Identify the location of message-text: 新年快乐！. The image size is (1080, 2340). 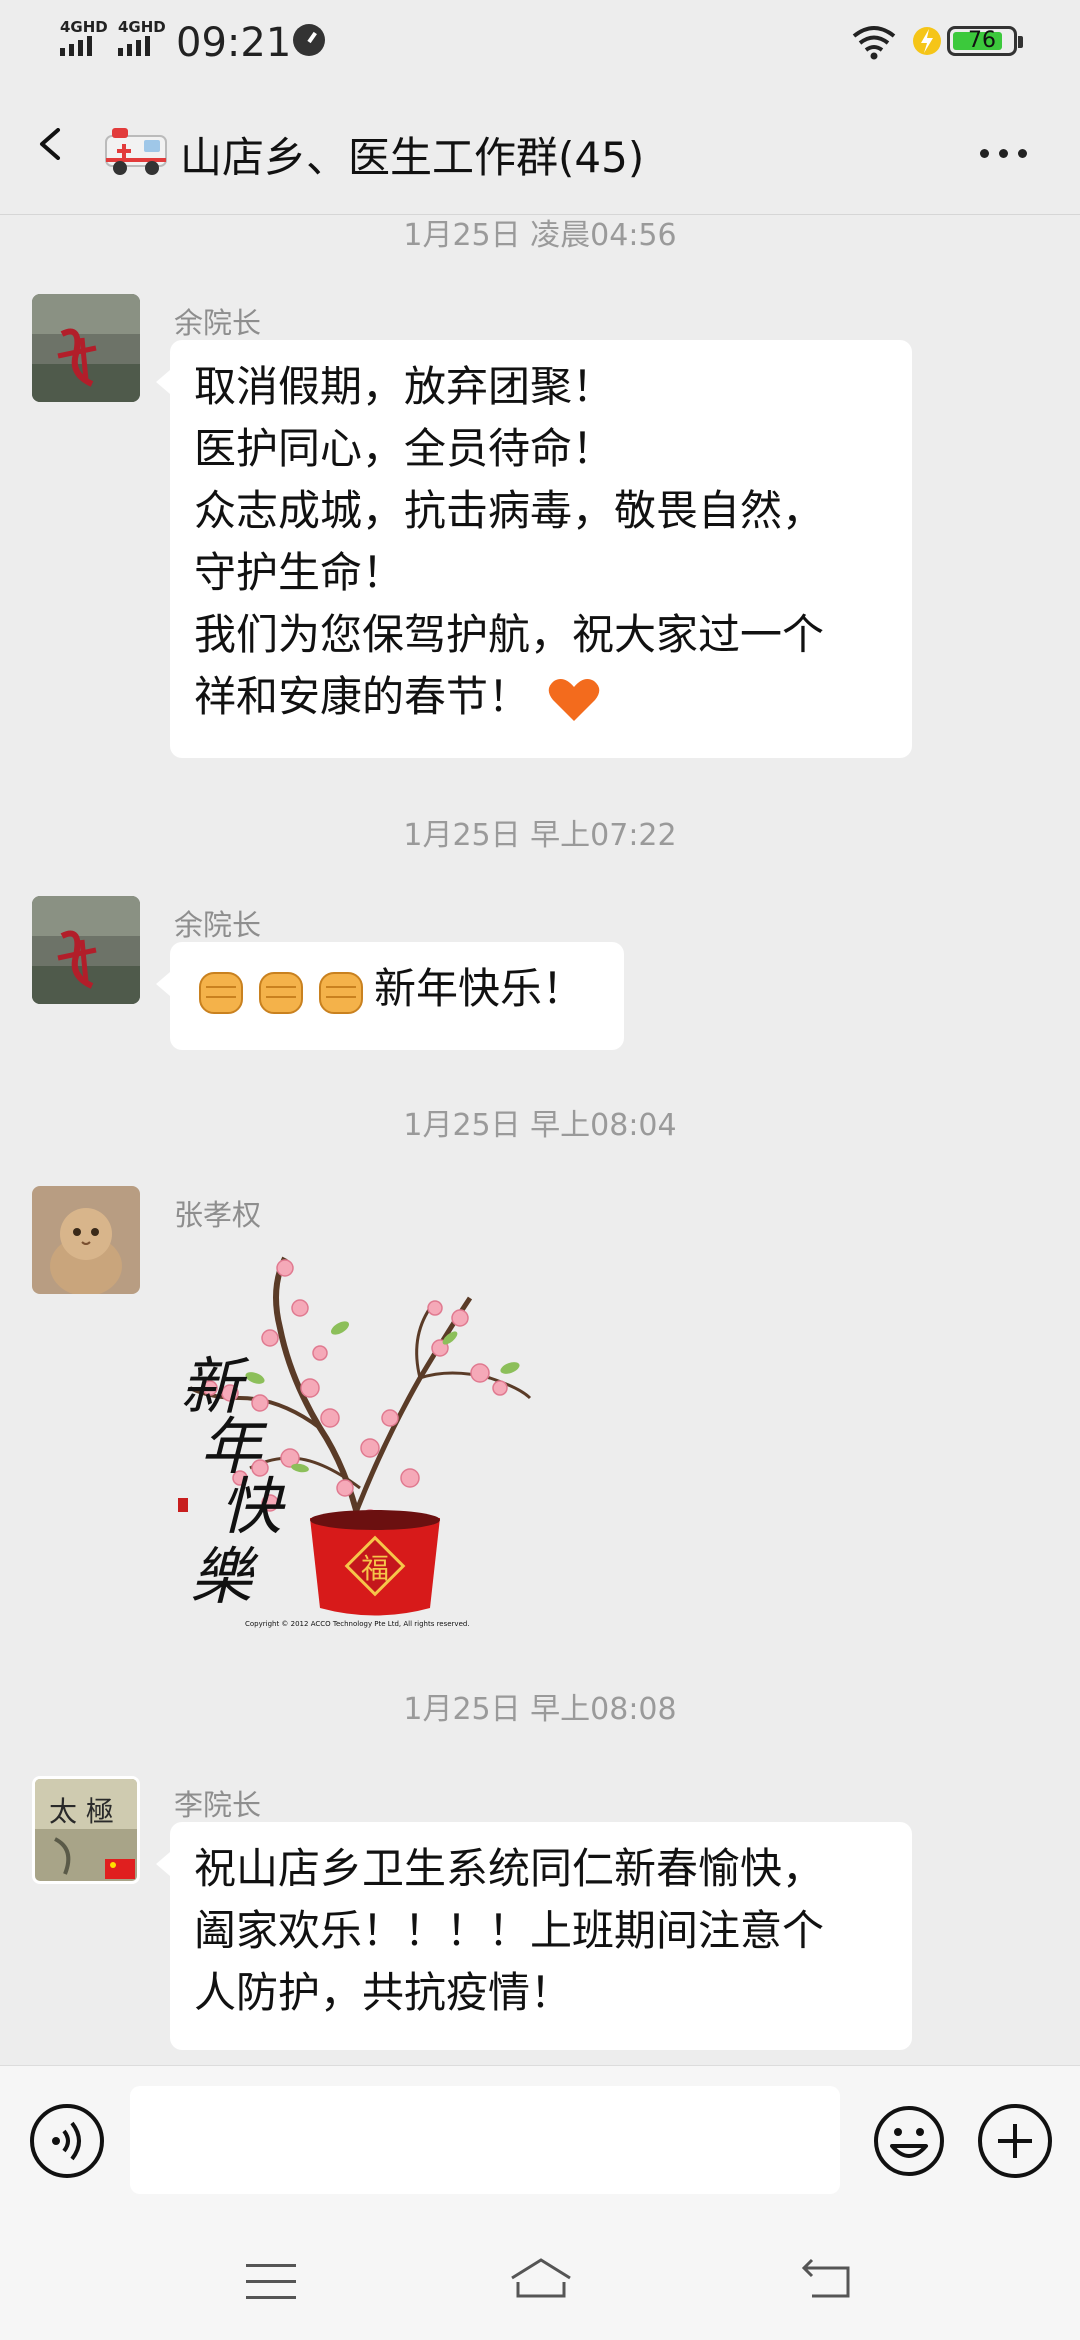
(479, 988).